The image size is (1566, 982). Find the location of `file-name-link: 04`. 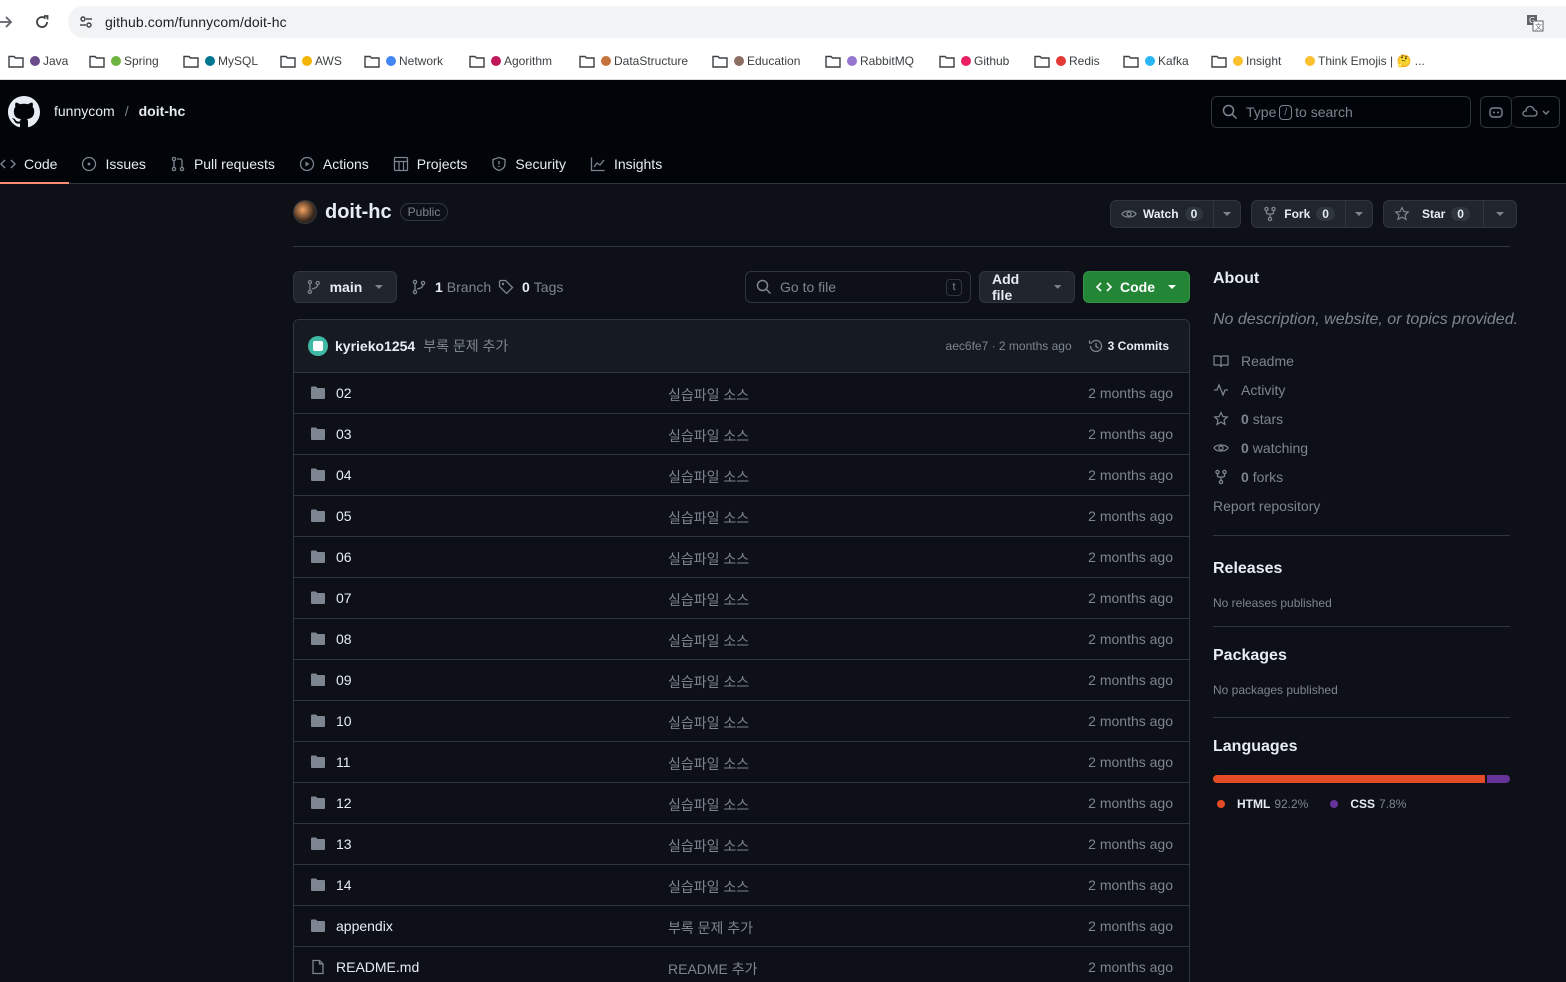

file-name-link: 04 is located at coordinates (344, 475).